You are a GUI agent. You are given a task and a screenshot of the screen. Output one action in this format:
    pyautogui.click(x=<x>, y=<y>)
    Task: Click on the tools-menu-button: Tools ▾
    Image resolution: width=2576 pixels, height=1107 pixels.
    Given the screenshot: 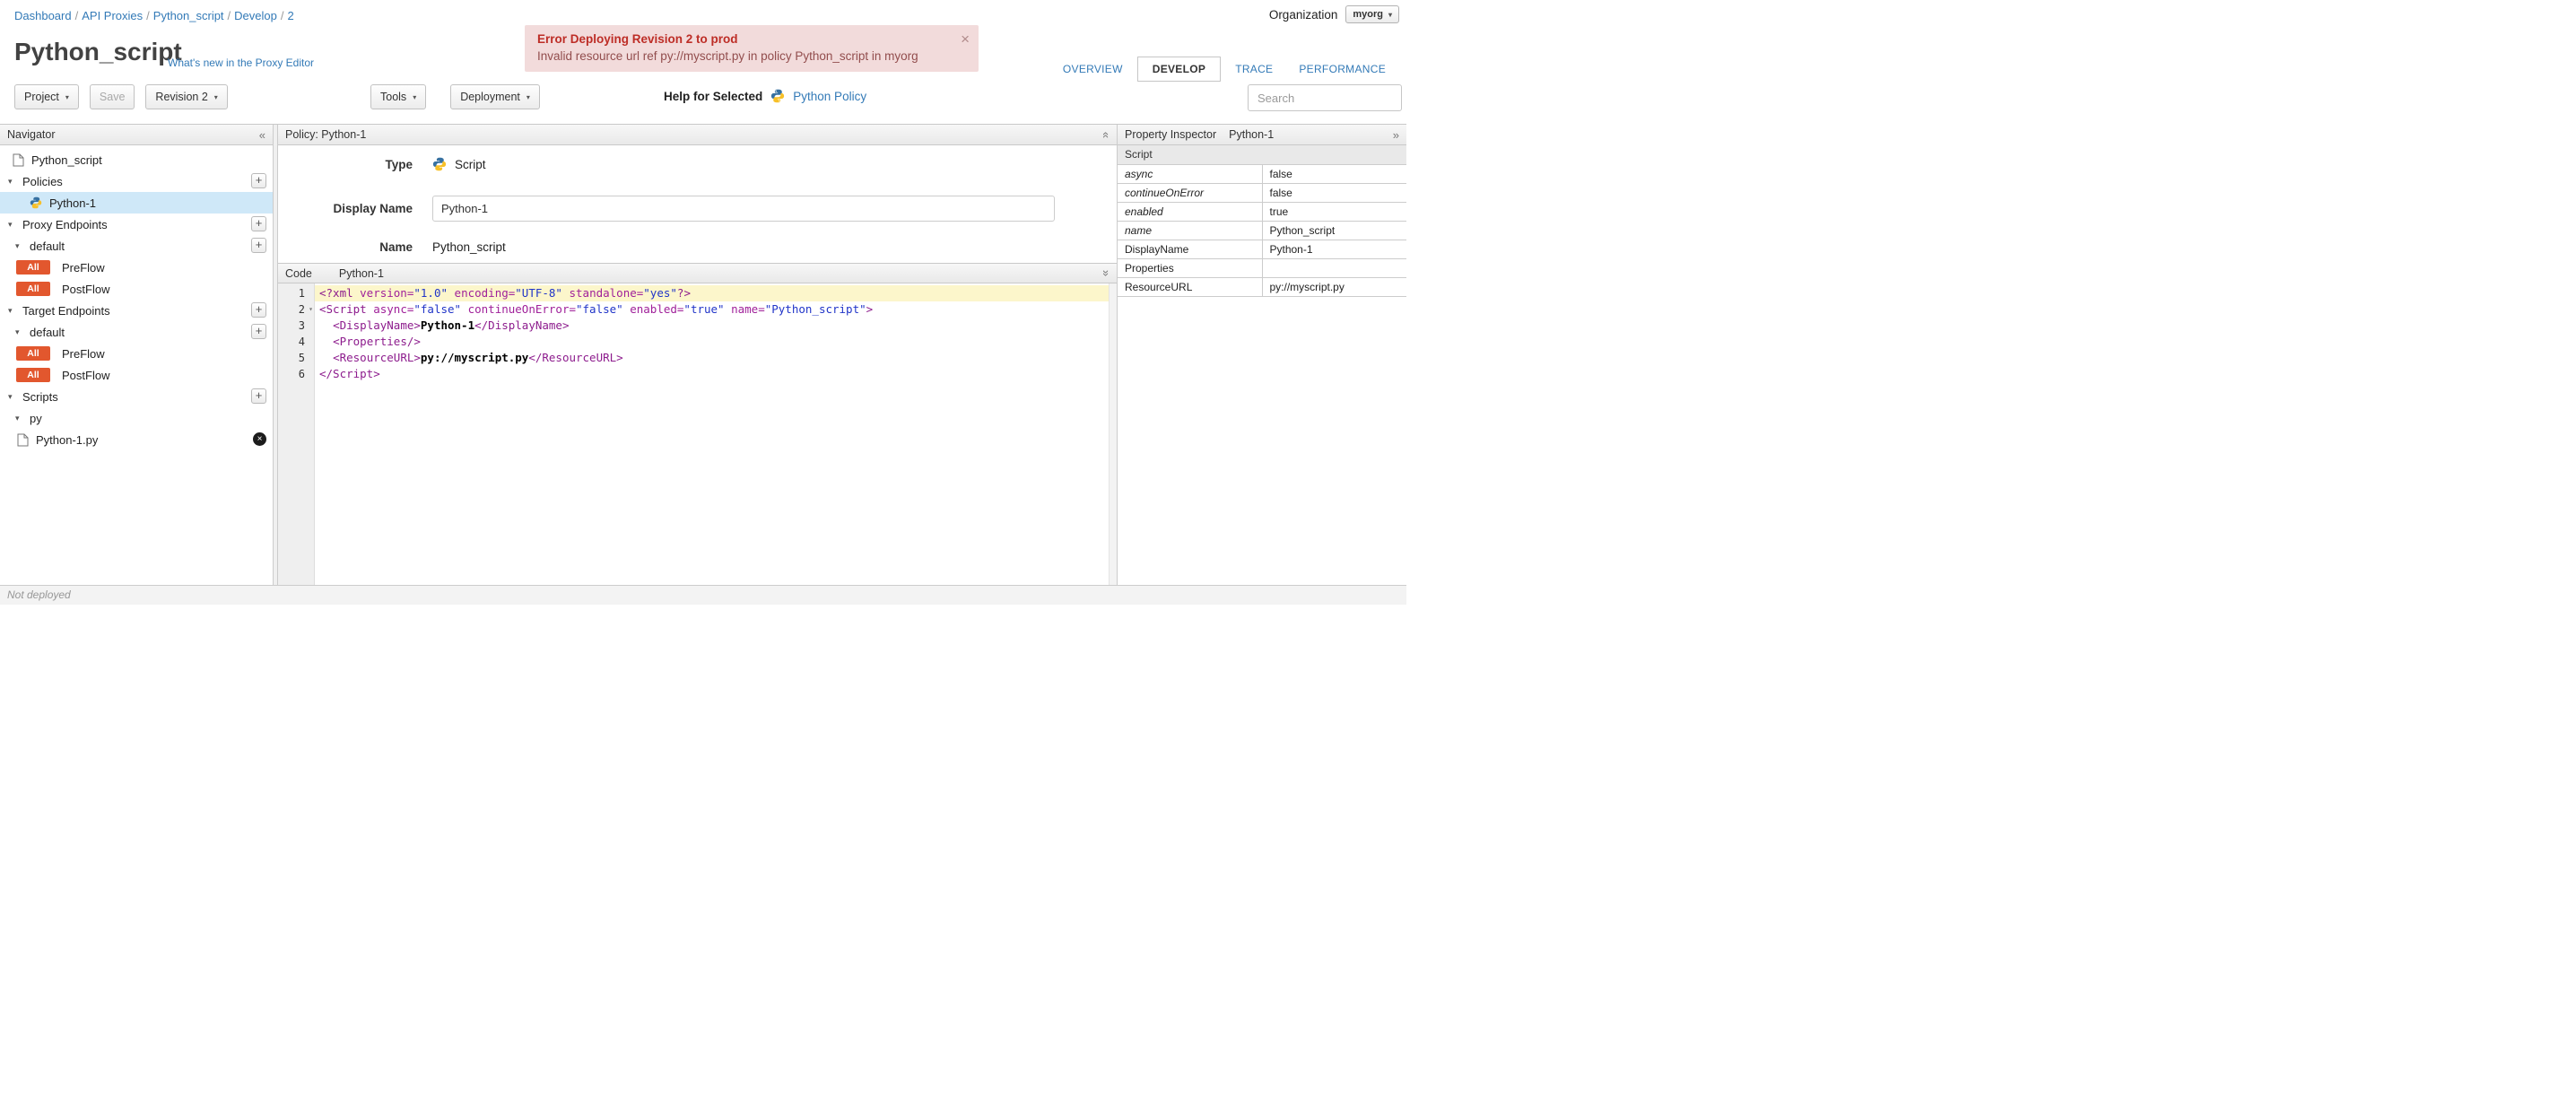 What is the action you would take?
    pyautogui.click(x=398, y=96)
    